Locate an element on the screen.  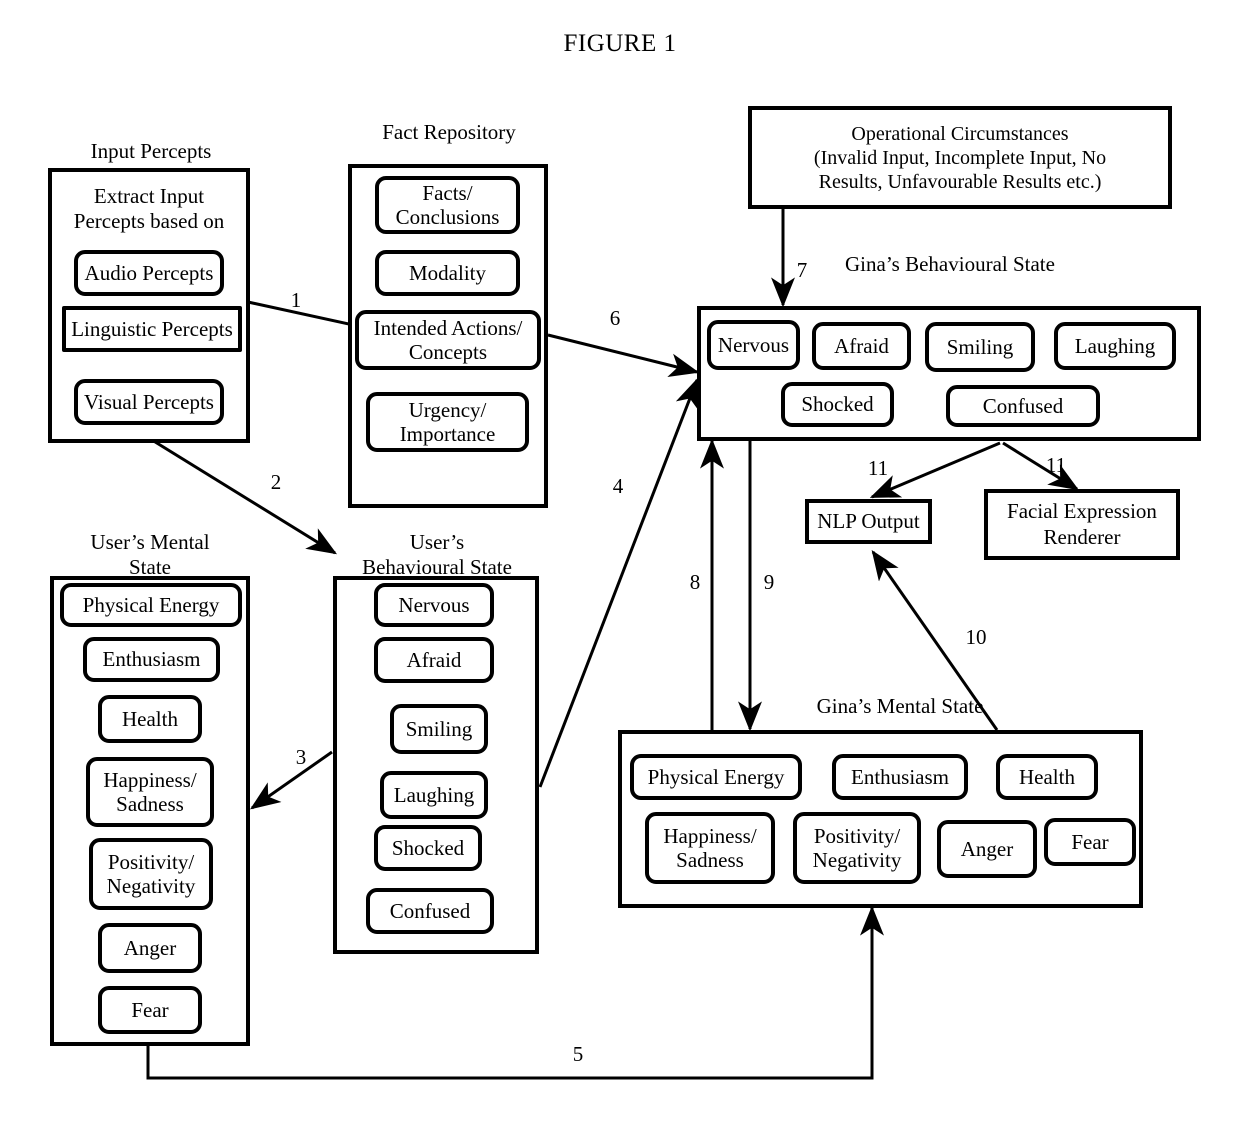
user-behaviour-afraid-label: Afraid is located at coordinates (434, 659).